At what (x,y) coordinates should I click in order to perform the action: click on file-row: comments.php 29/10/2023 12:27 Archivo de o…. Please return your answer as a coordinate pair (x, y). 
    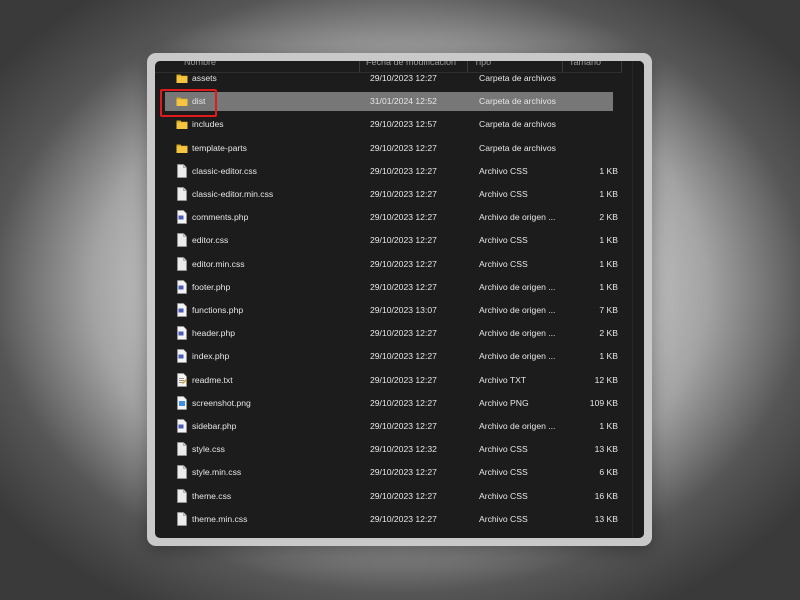
    Looking at the image, I should click on (391, 217).